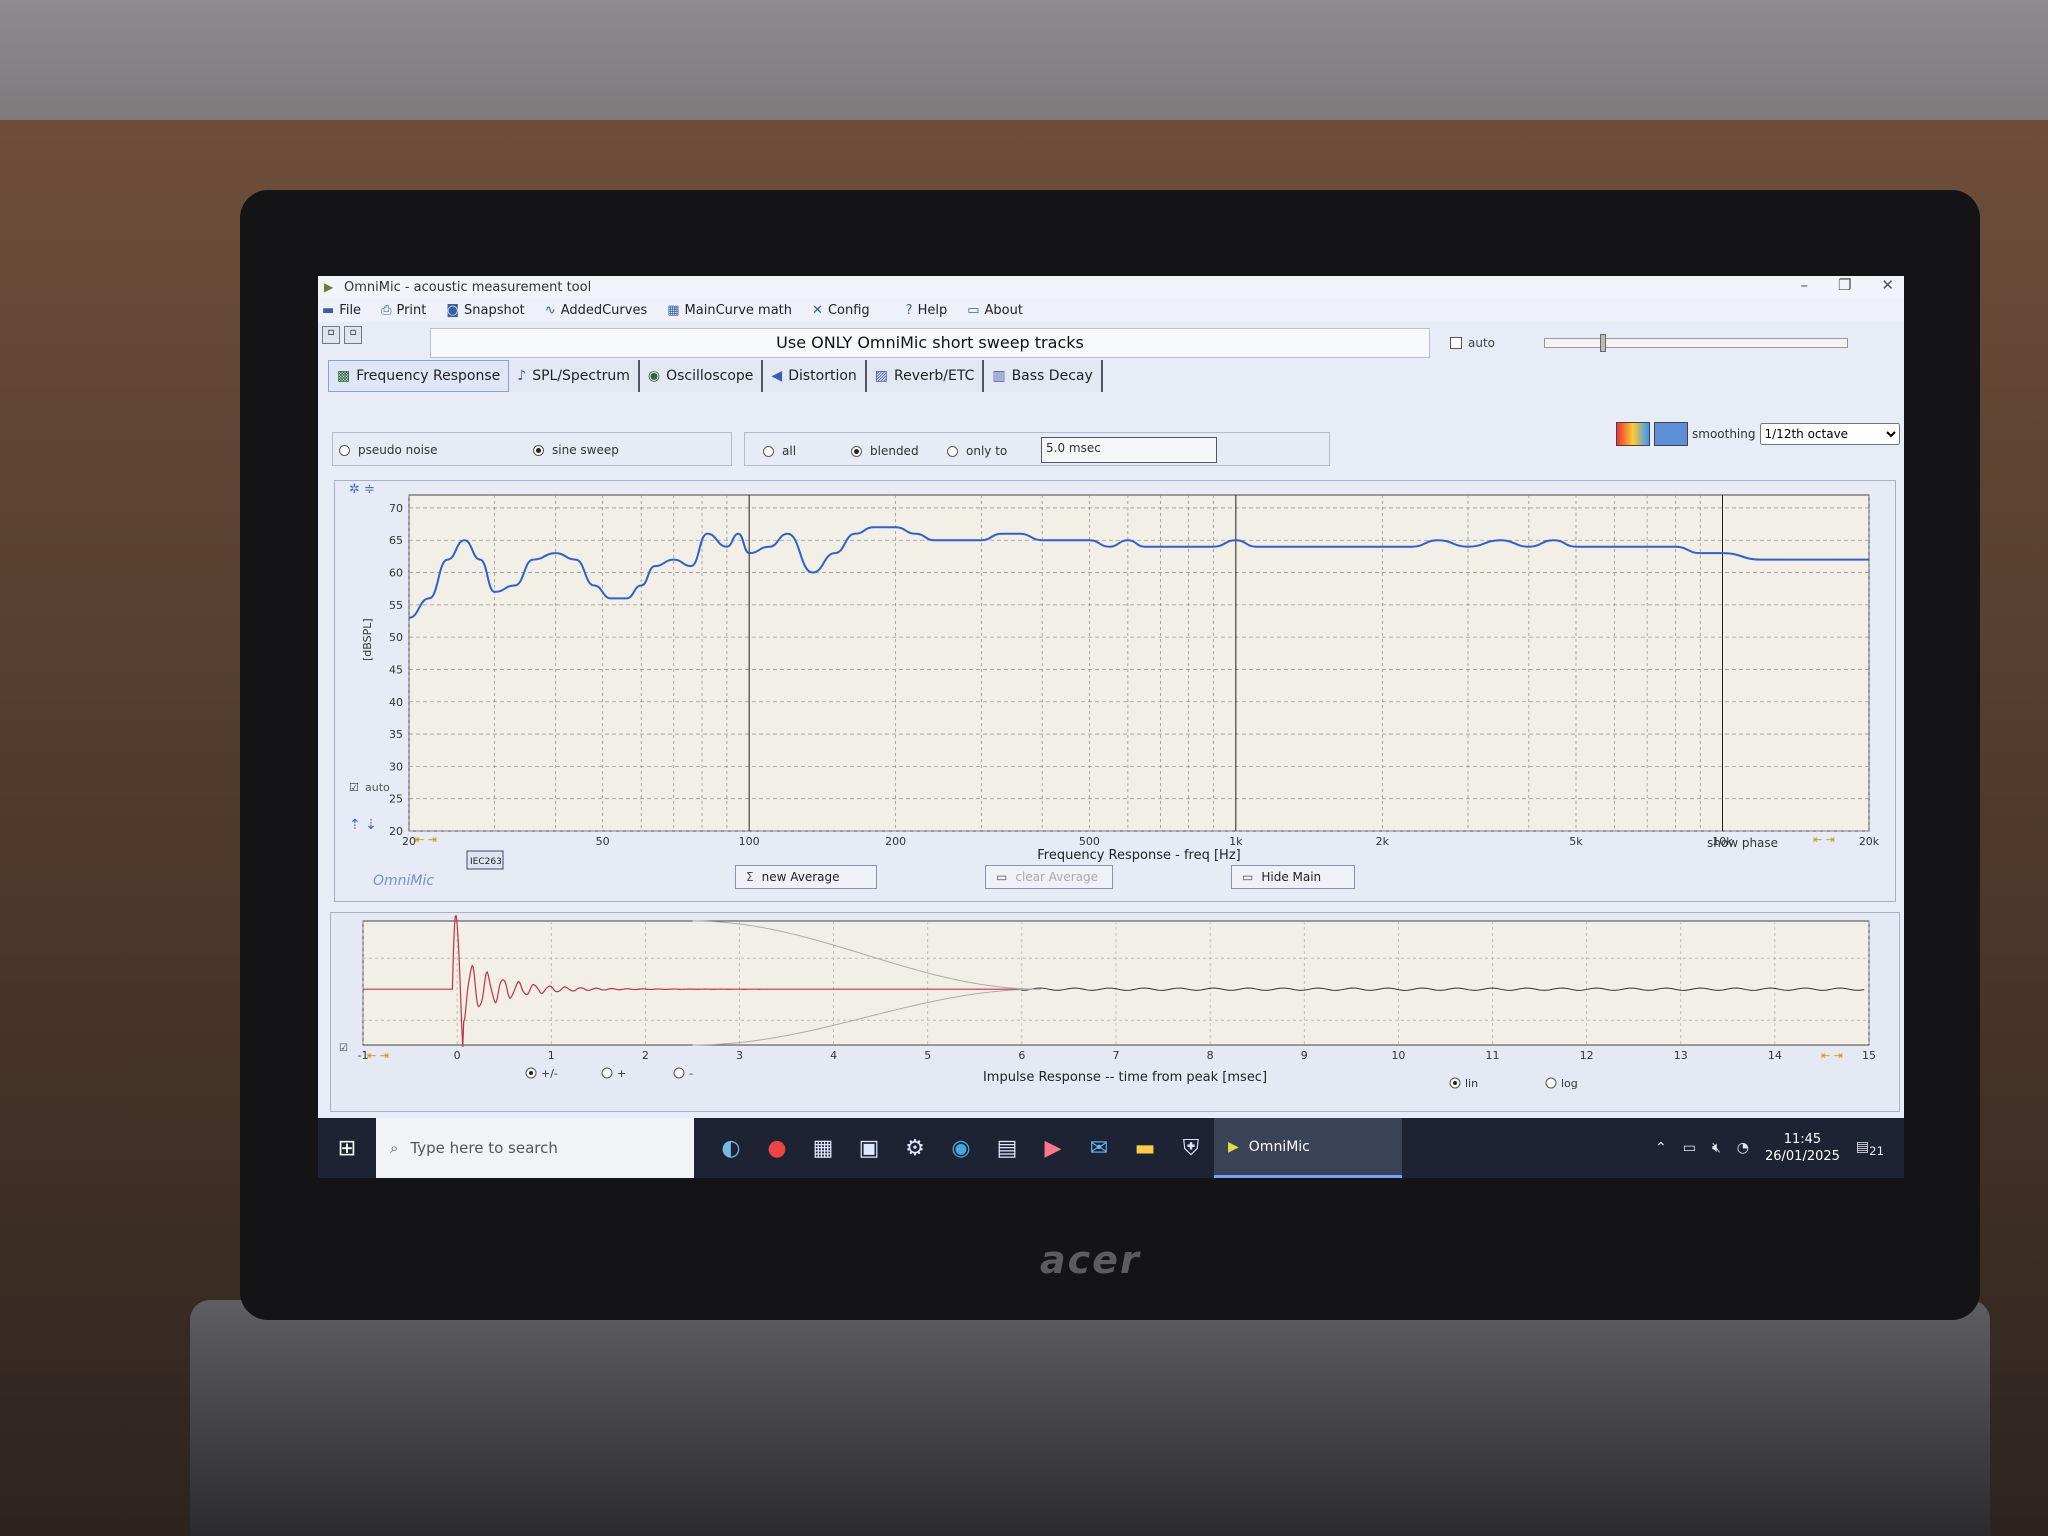 This screenshot has height=1536, width=2048. Describe the element at coordinates (354, 787) in the screenshot. I see `auto-scale-checkbox: ☑` at that location.